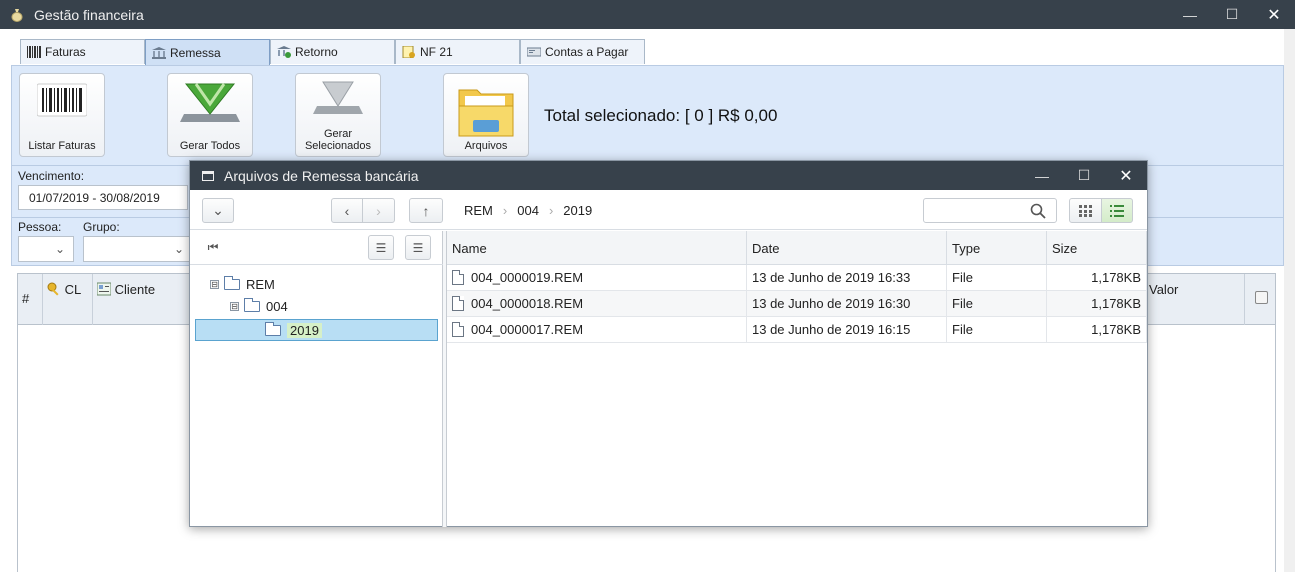 The height and width of the screenshot is (572, 1295). I want to click on grid-view-icon, so click(1085, 210).